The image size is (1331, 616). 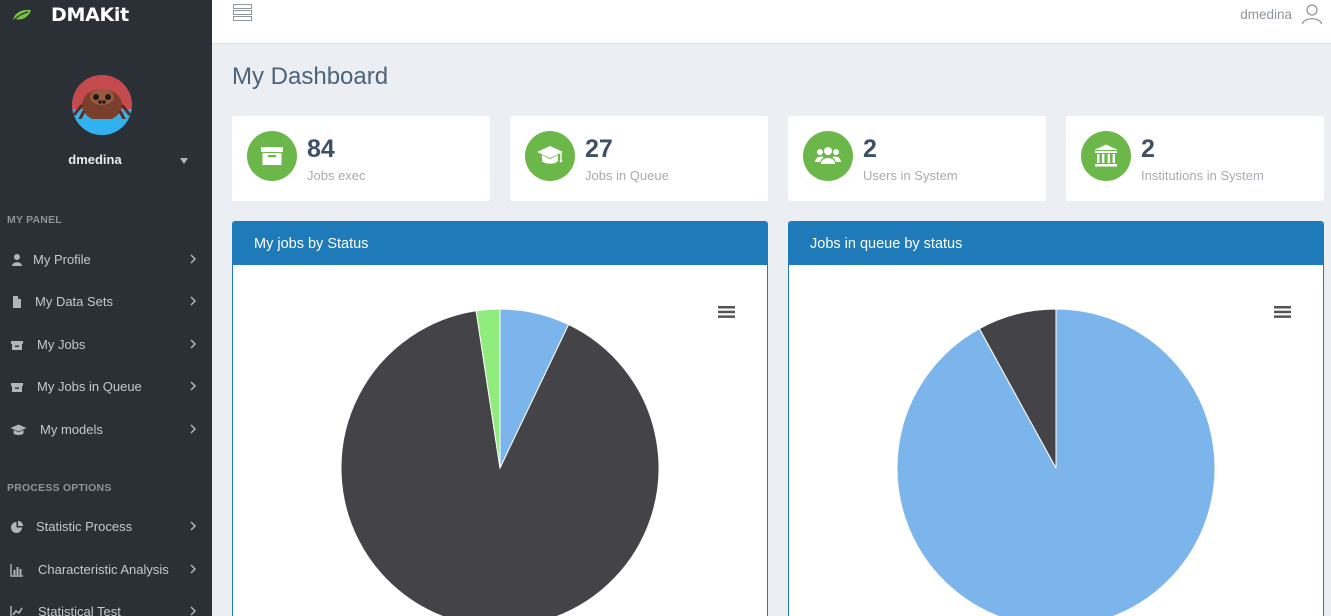 What do you see at coordinates (917, 158) in the screenshot?
I see `stat-card-users-in-system: 2 Users in System` at bounding box center [917, 158].